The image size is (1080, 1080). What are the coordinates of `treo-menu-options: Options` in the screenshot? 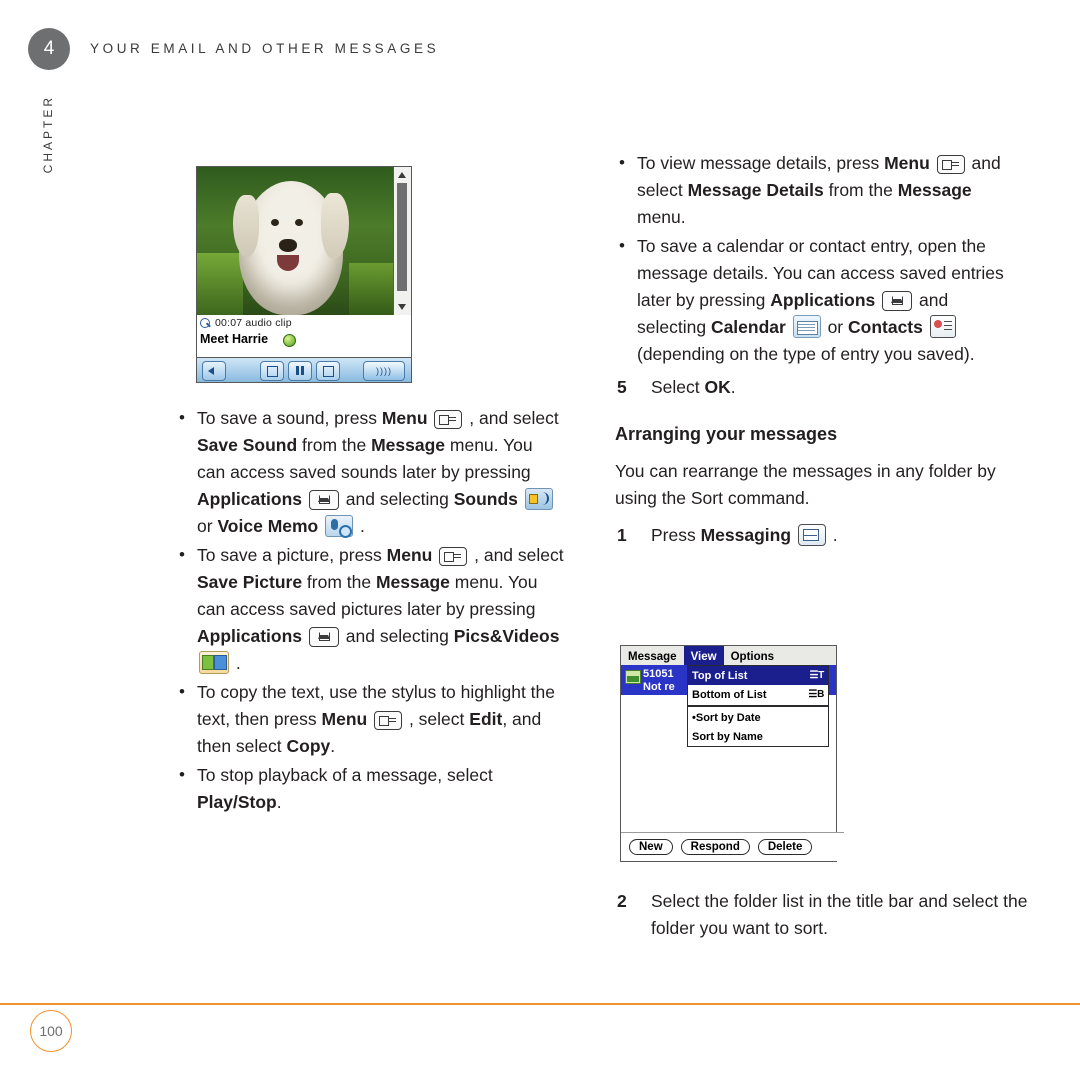 It's located at (752, 655).